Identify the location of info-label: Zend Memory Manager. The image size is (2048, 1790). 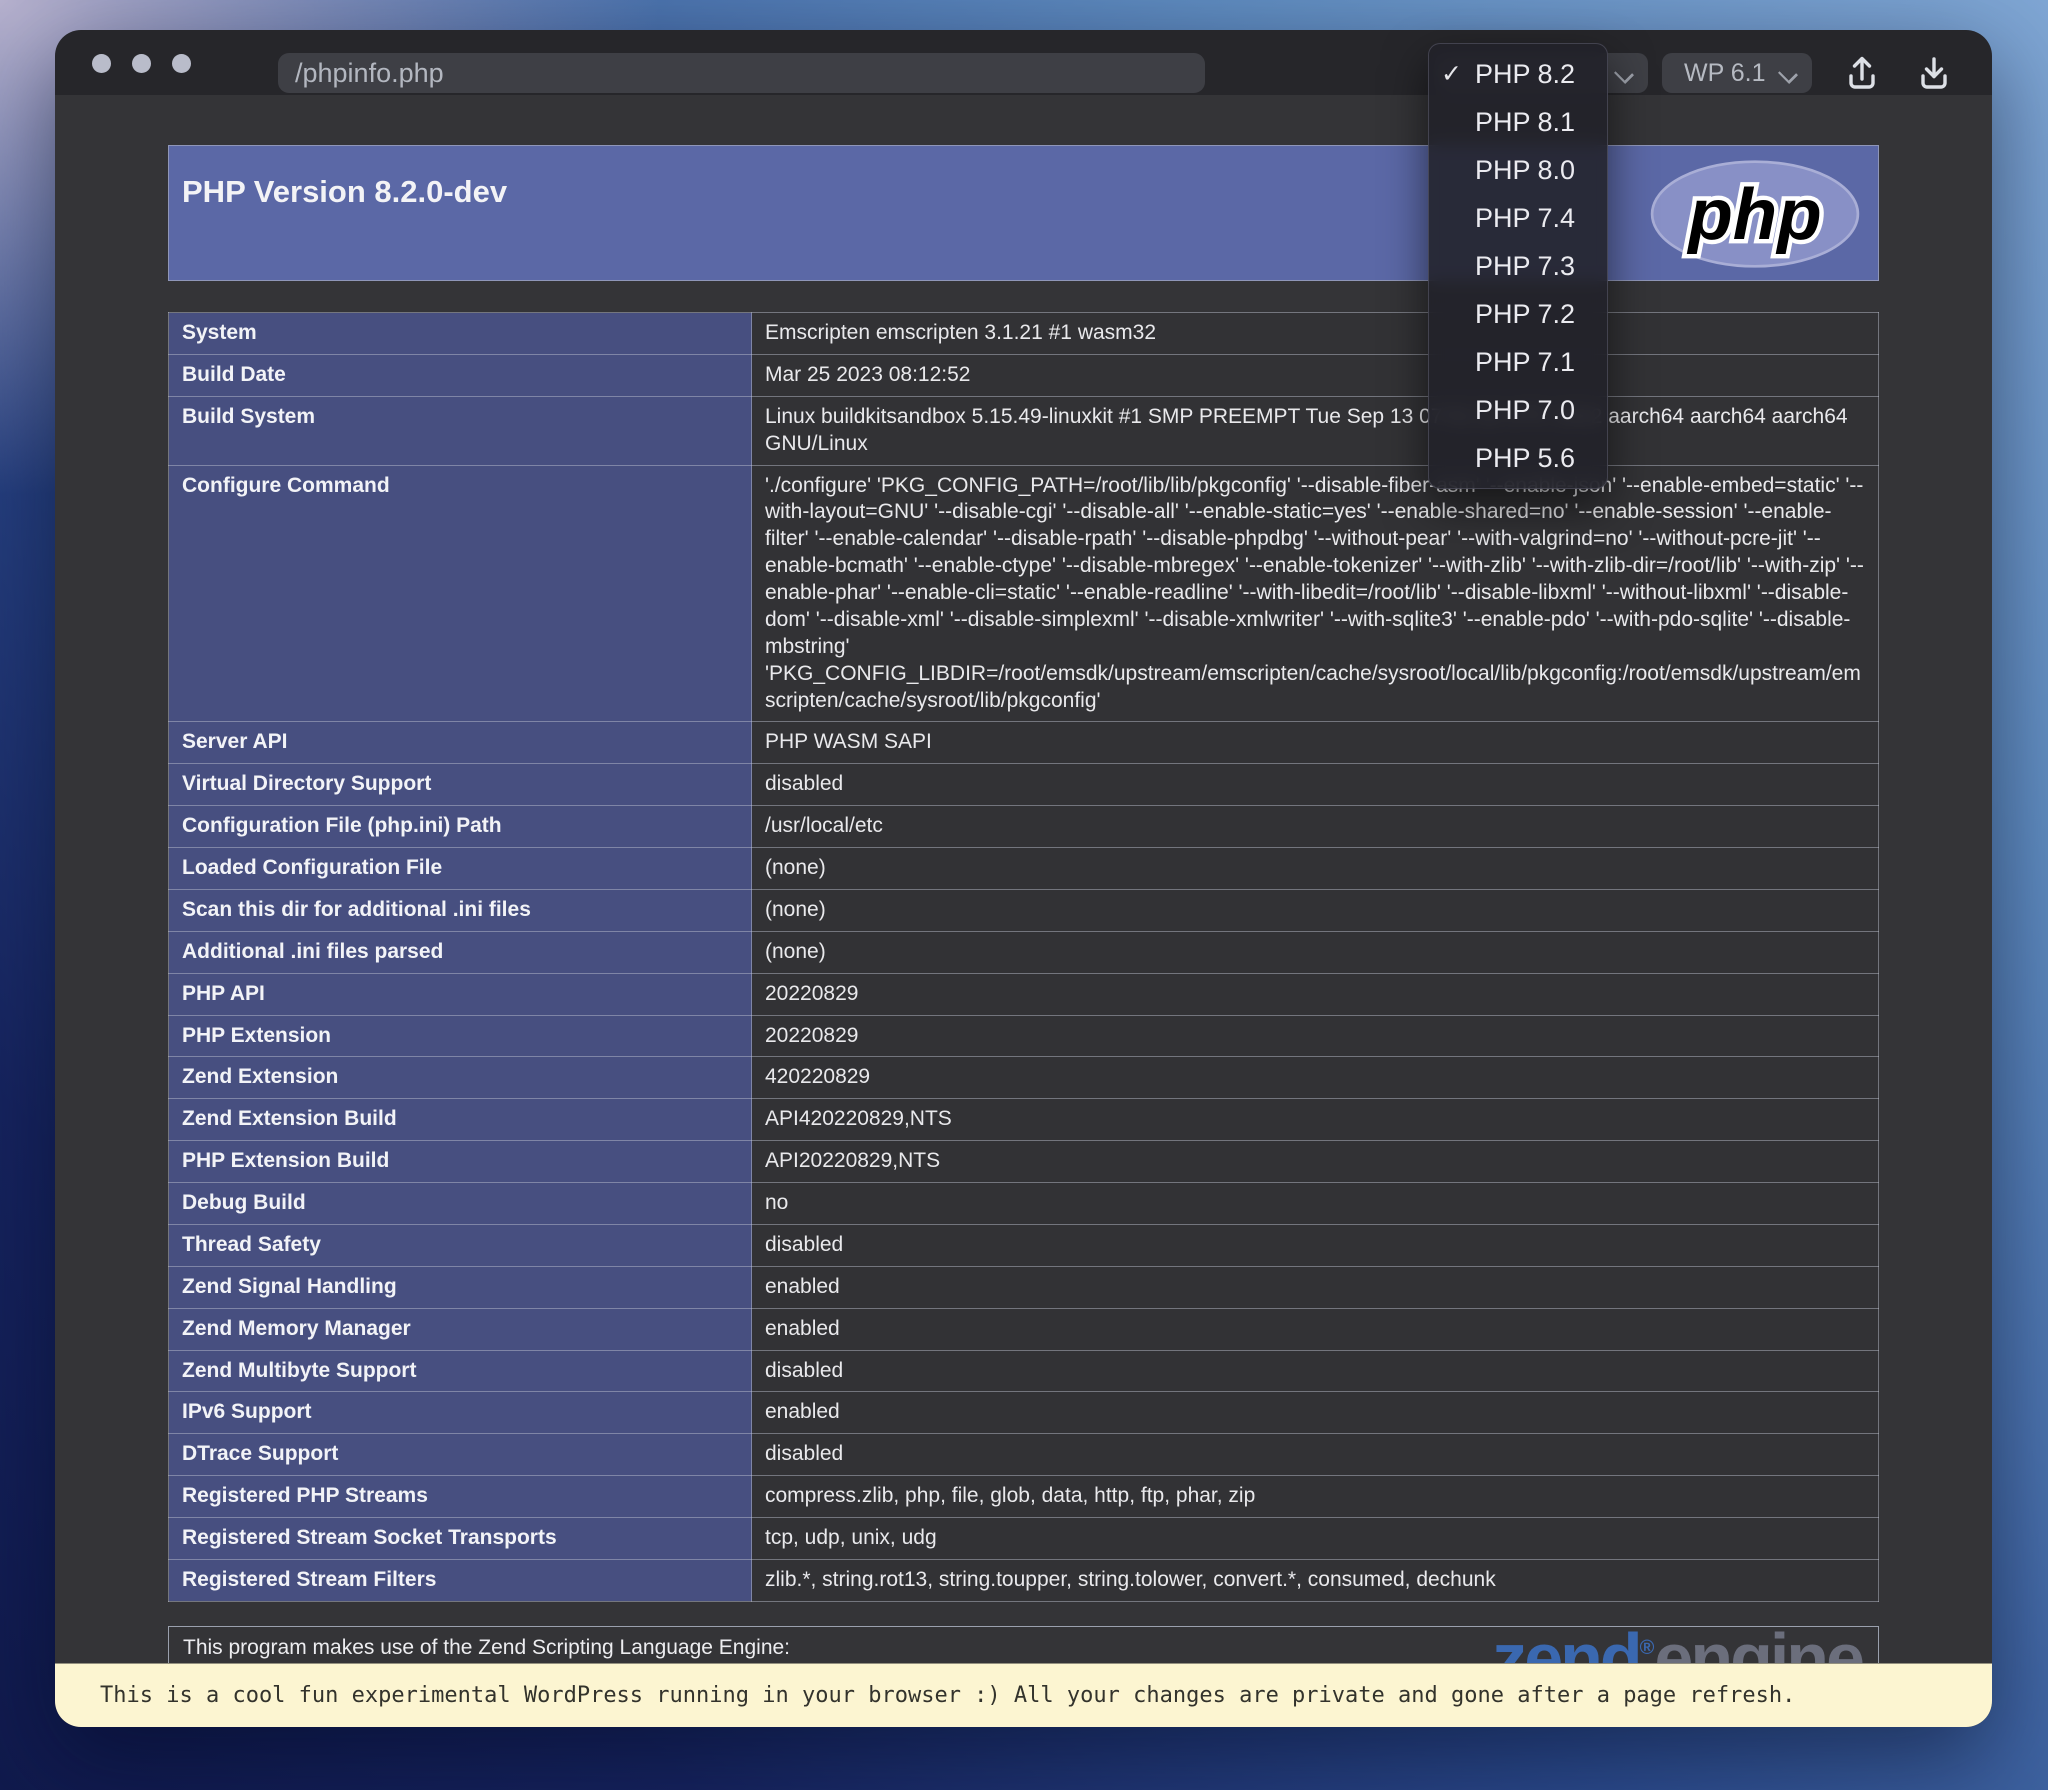
(460, 1329).